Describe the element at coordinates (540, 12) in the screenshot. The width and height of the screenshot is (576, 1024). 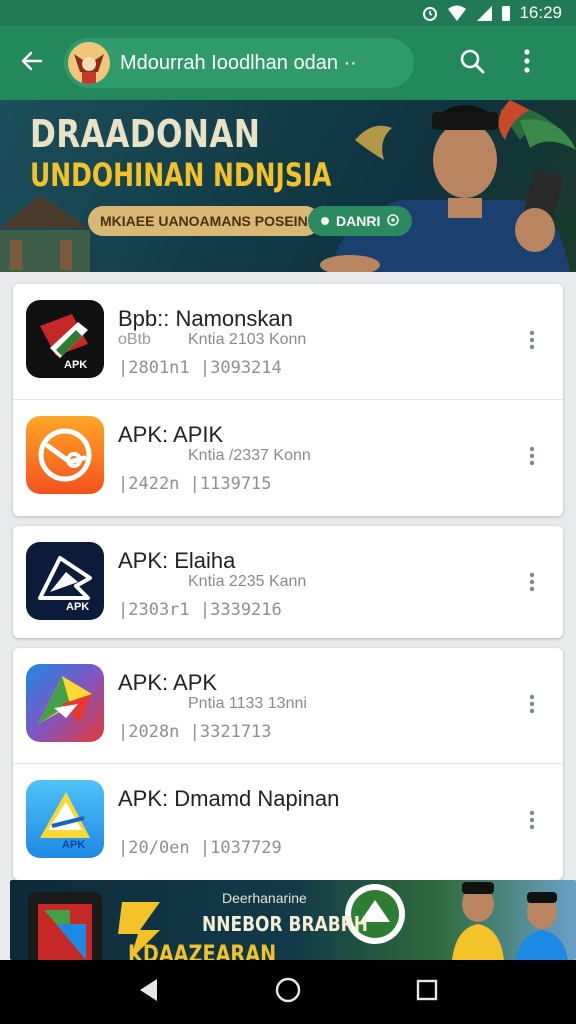
I see `status-time: 16:29` at that location.